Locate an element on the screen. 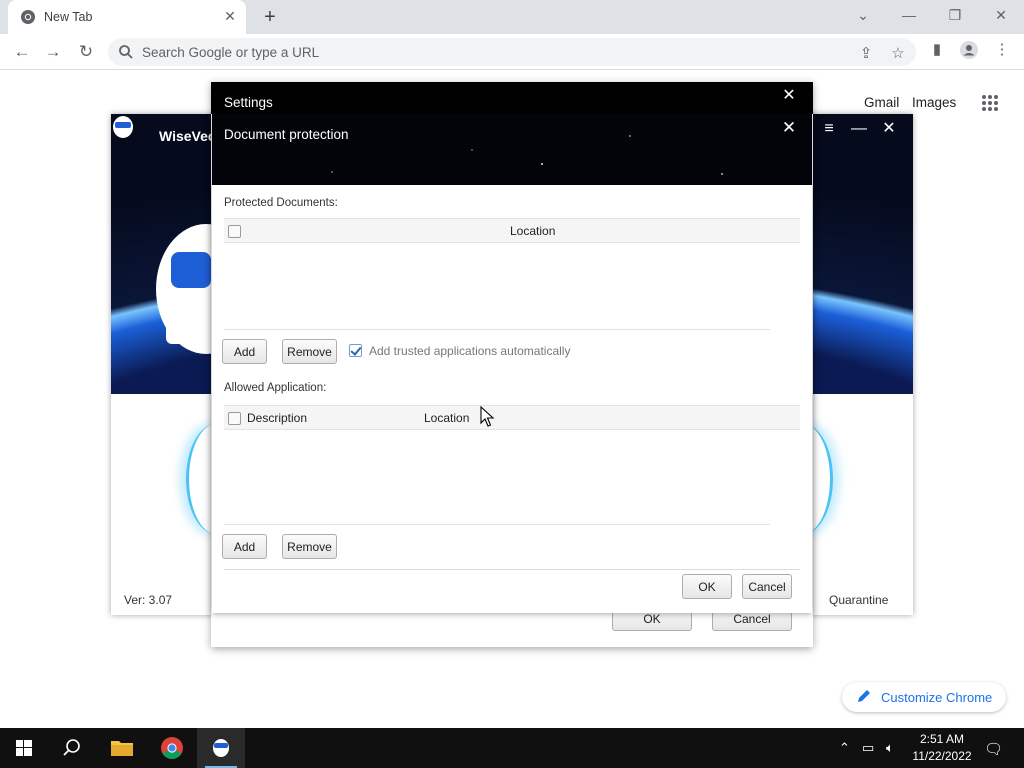  protected-grid-header: Location is located at coordinates (512, 231).